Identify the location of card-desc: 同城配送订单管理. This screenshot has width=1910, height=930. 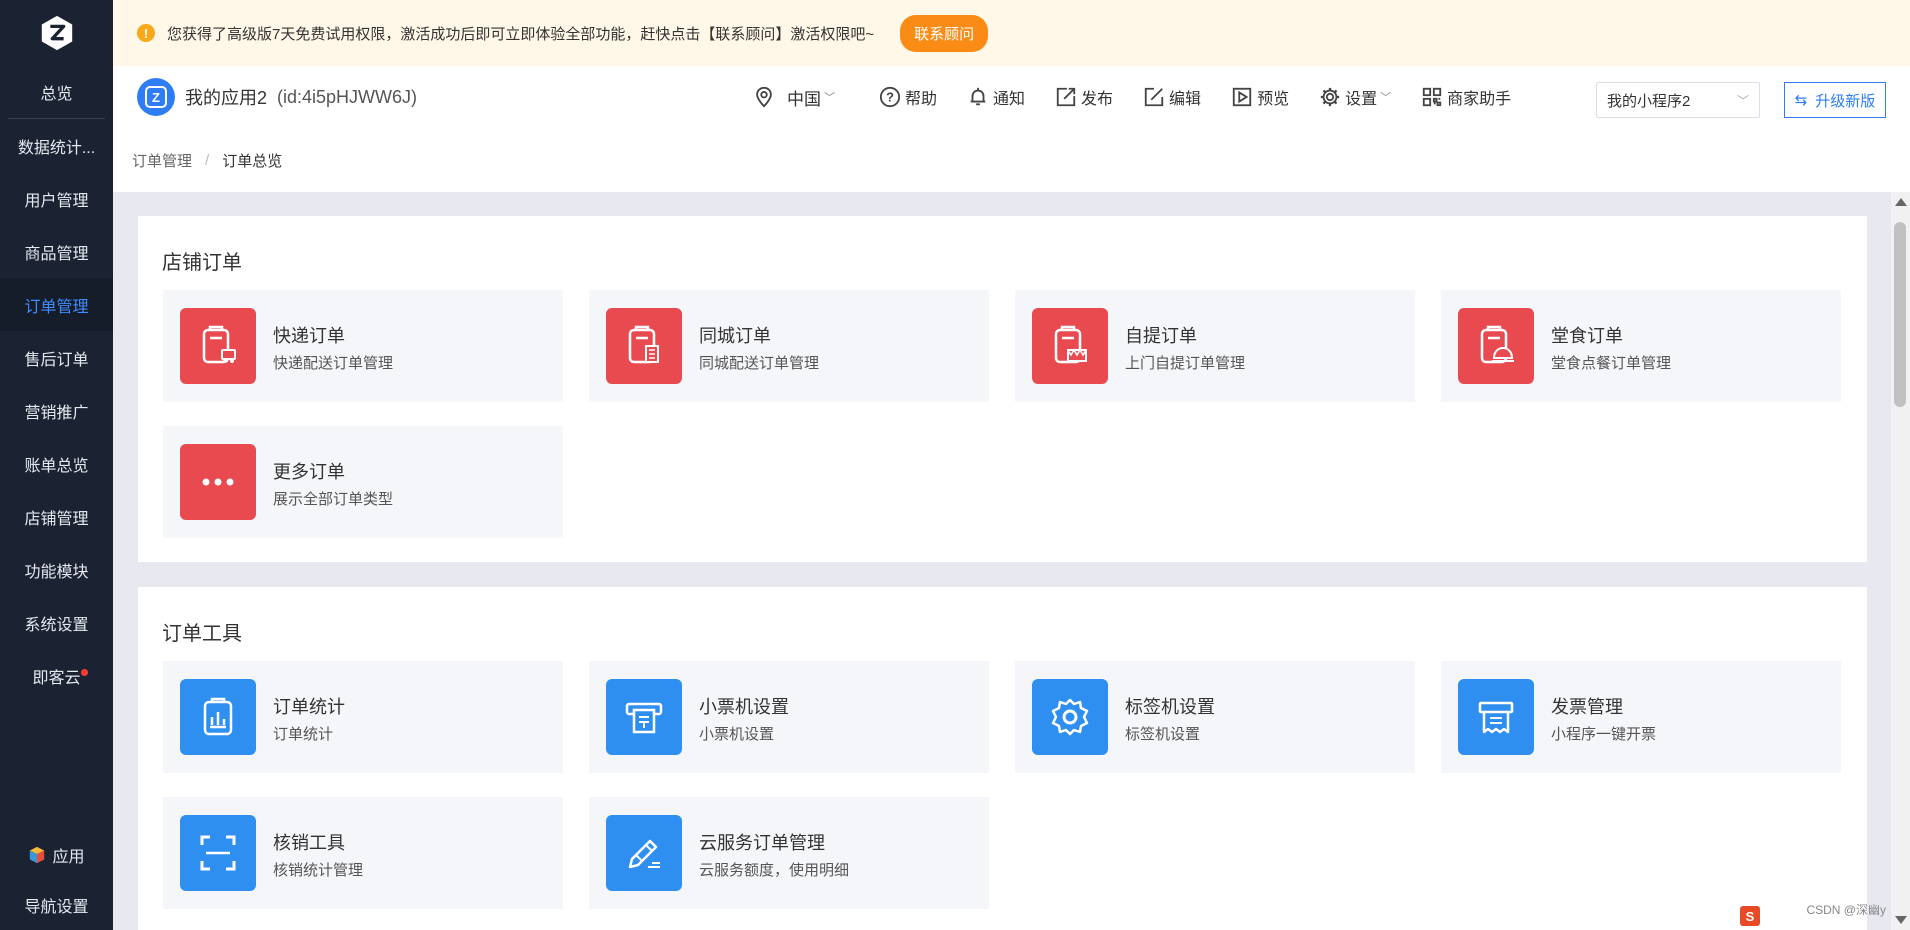
(759, 363).